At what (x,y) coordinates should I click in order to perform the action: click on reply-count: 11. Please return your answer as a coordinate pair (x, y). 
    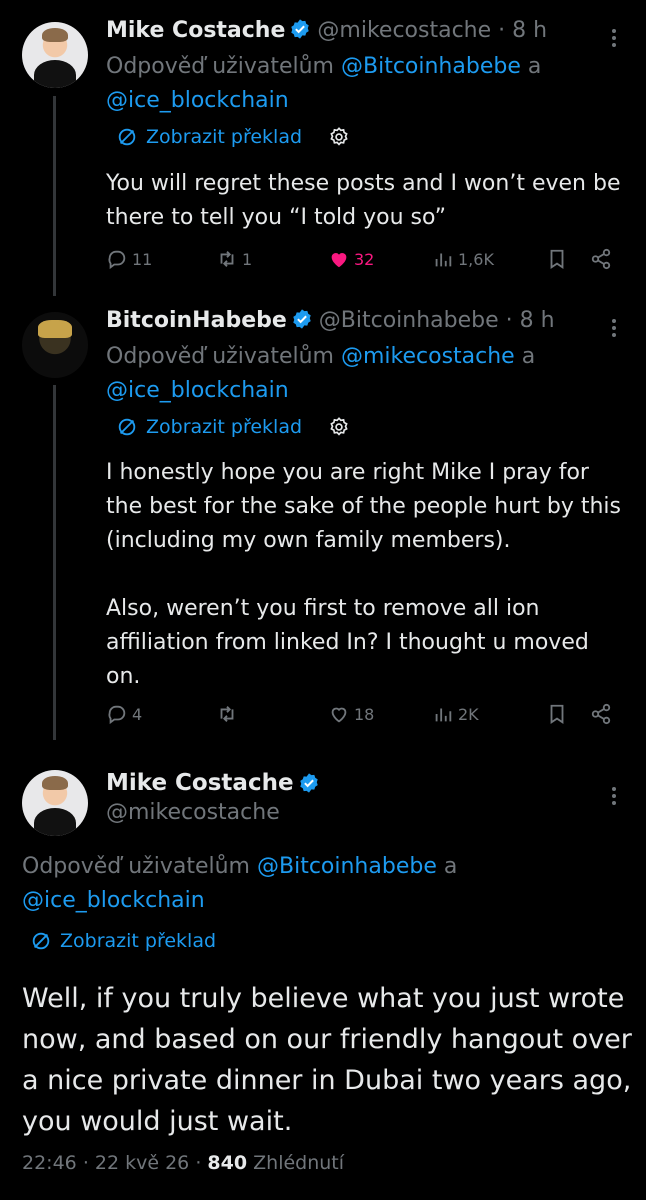
    Looking at the image, I should click on (142, 259).